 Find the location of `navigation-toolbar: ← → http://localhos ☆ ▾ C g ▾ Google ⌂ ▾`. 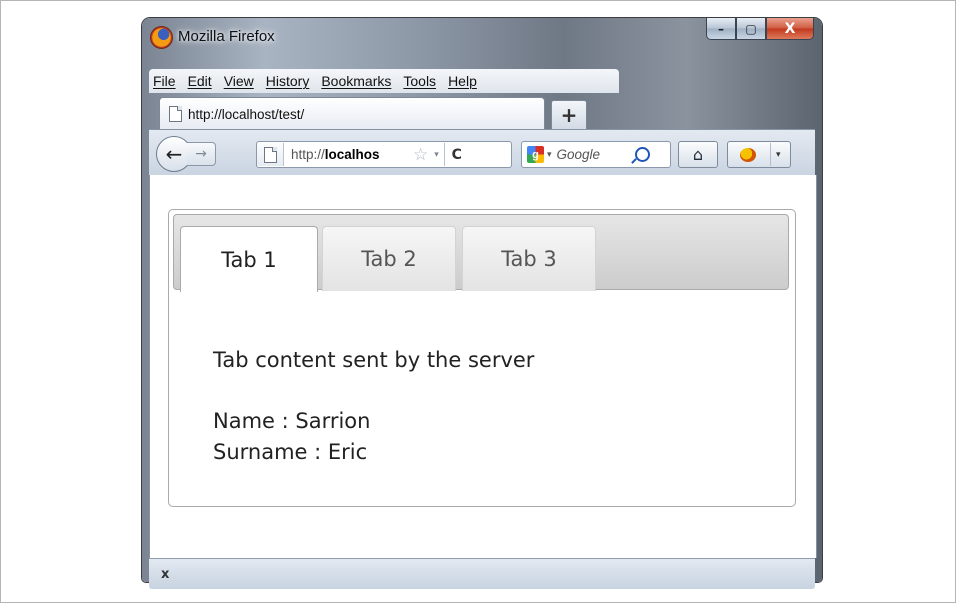

navigation-toolbar: ← → http://localhos ☆ ▾ C g ▾ Google ⌂ ▾ is located at coordinates (482, 152).